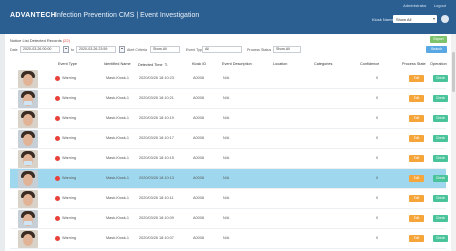  I want to click on mask-shape, so click(28, 223).